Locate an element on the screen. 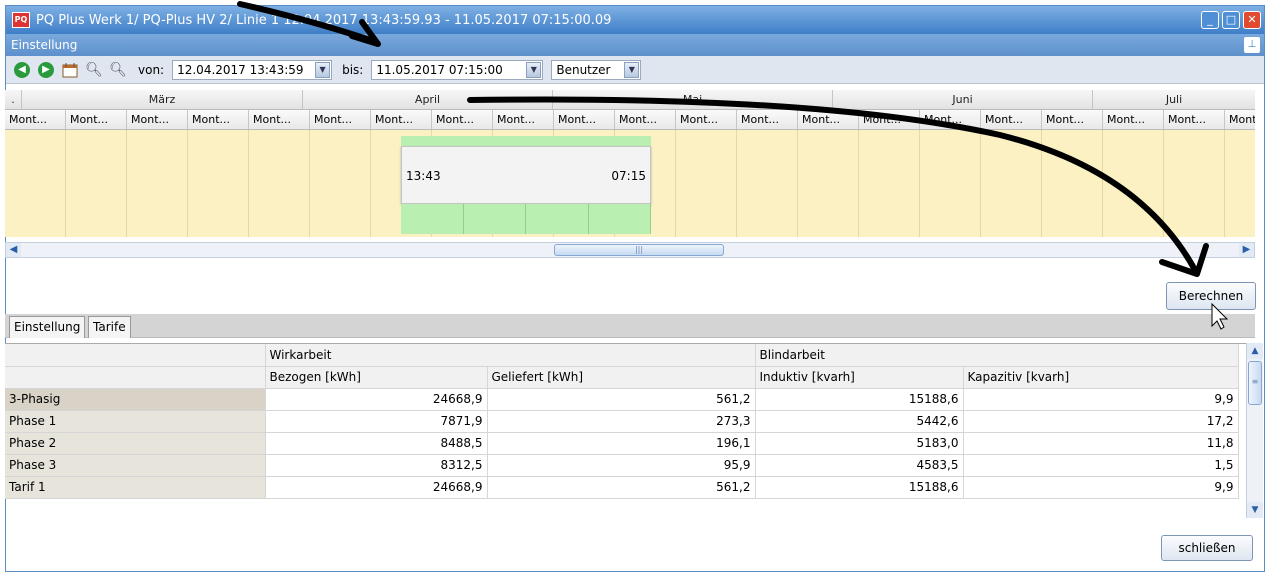 This screenshot has height=572, width=1268. forward-icon: ▶ is located at coordinates (46, 70).